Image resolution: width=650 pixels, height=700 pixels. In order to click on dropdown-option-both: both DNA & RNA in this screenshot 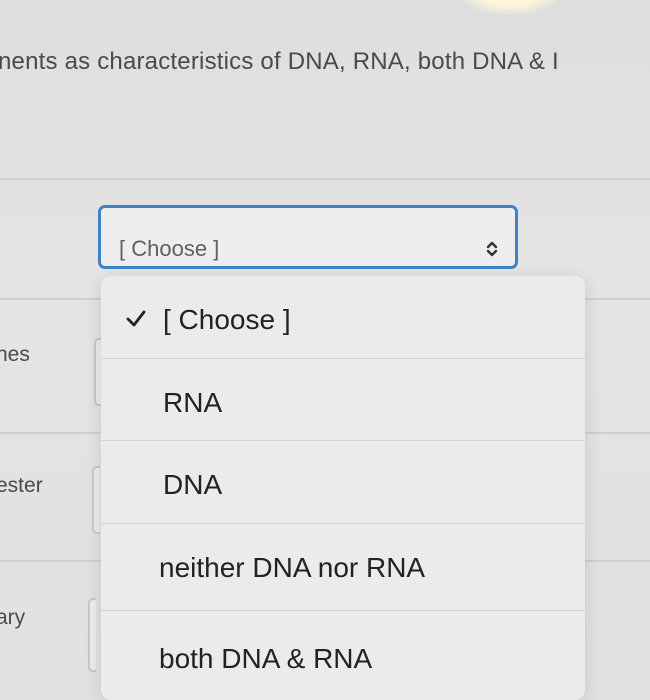, I will do `click(343, 651)`.